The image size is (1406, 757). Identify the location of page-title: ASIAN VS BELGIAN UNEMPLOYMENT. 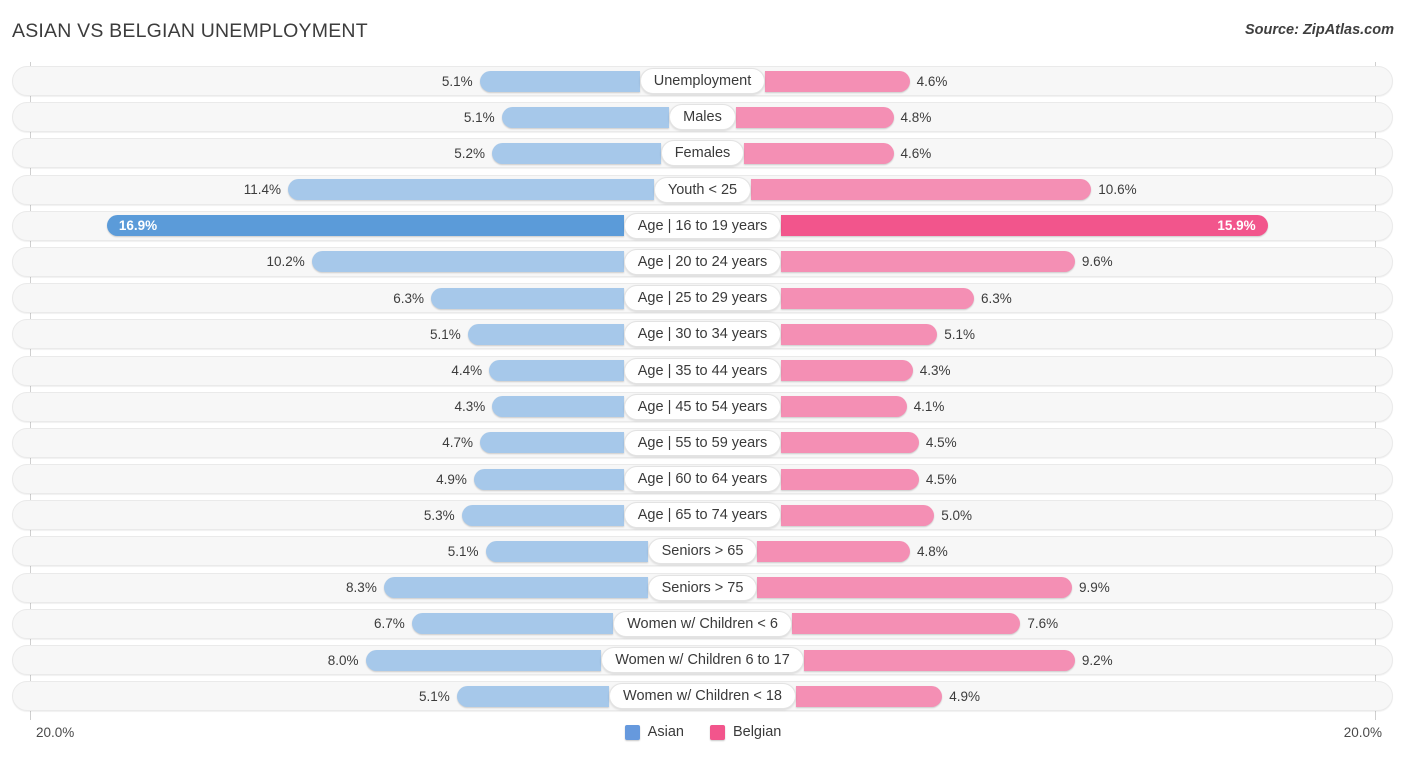
(190, 31).